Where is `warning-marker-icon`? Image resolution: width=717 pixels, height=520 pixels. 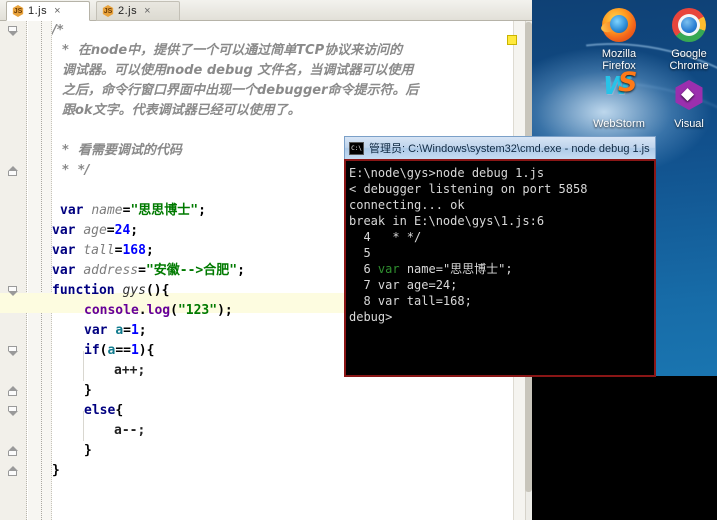 warning-marker-icon is located at coordinates (512, 40).